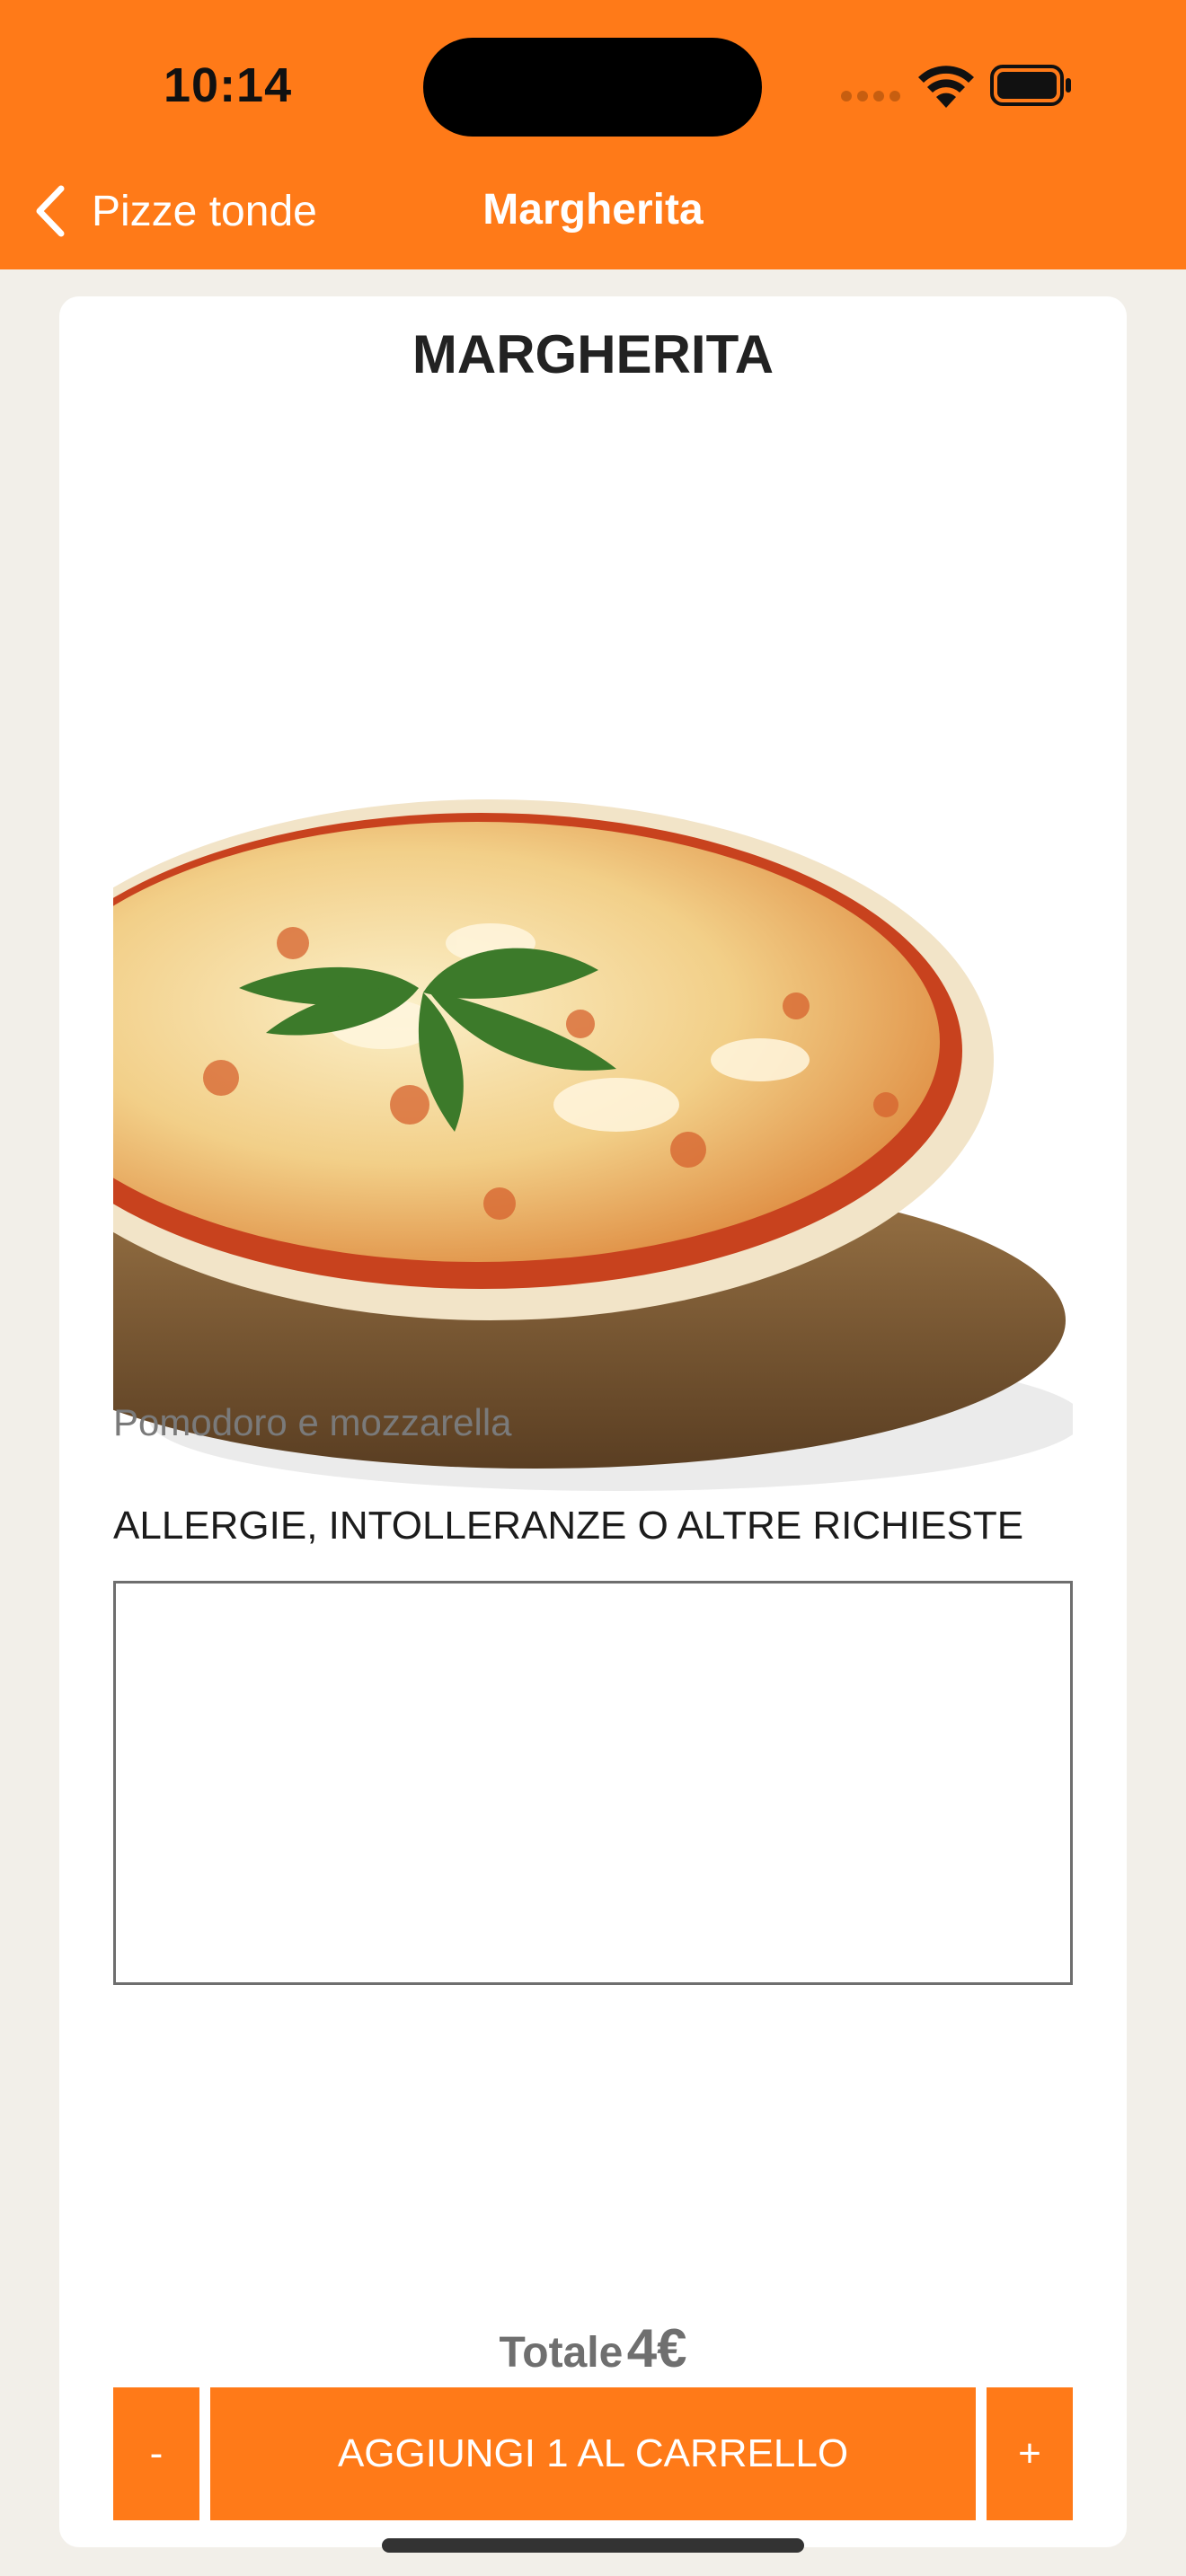 The image size is (1186, 2576). I want to click on wifi-icon, so click(946, 87).